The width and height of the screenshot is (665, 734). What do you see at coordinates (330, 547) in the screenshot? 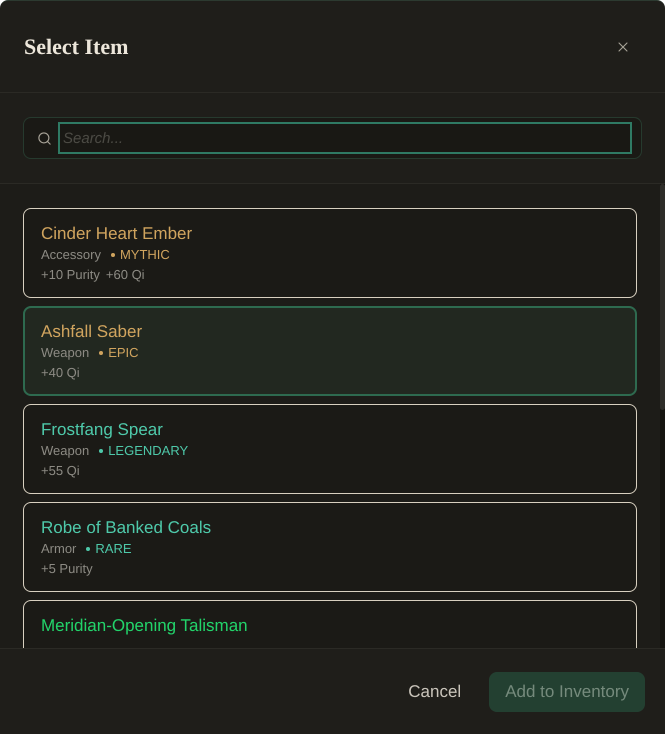
I see `item-card: Robe of Banked Coals Armor RARE +5 Purity` at bounding box center [330, 547].